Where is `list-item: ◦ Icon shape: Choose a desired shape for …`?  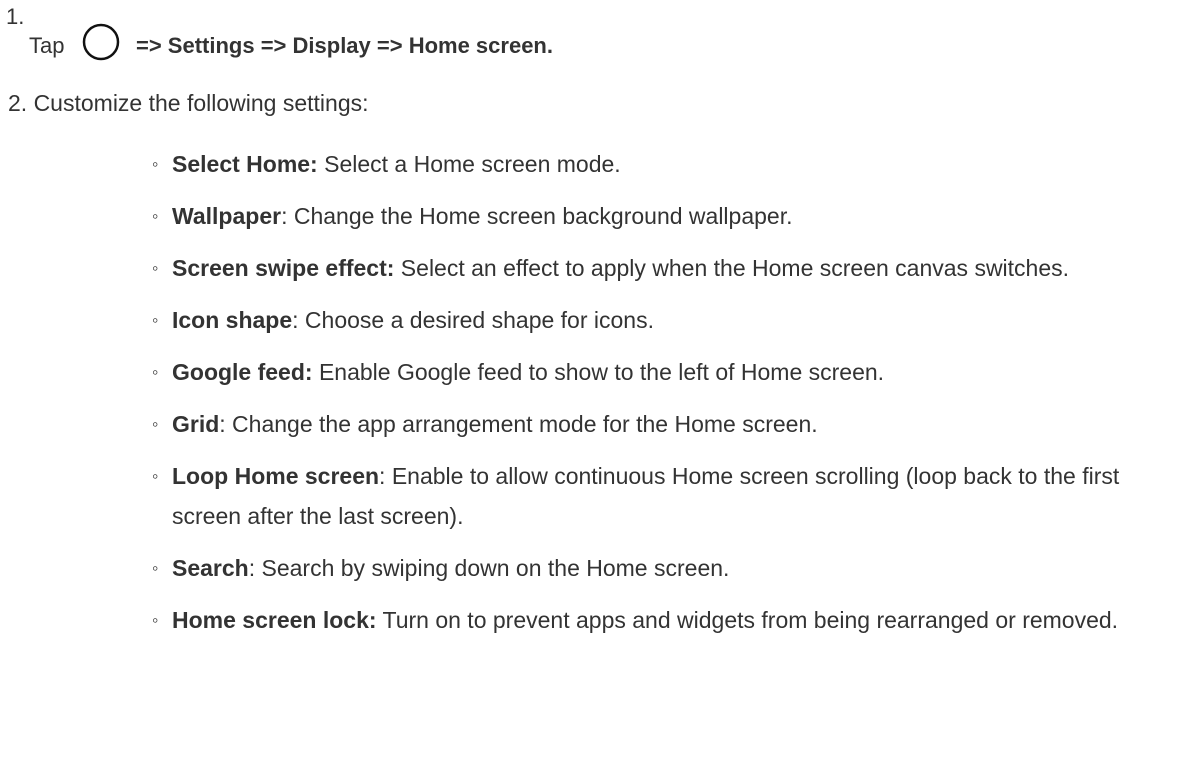
list-item: ◦ Icon shape: Choose a desired shape for … is located at coordinates (667, 320).